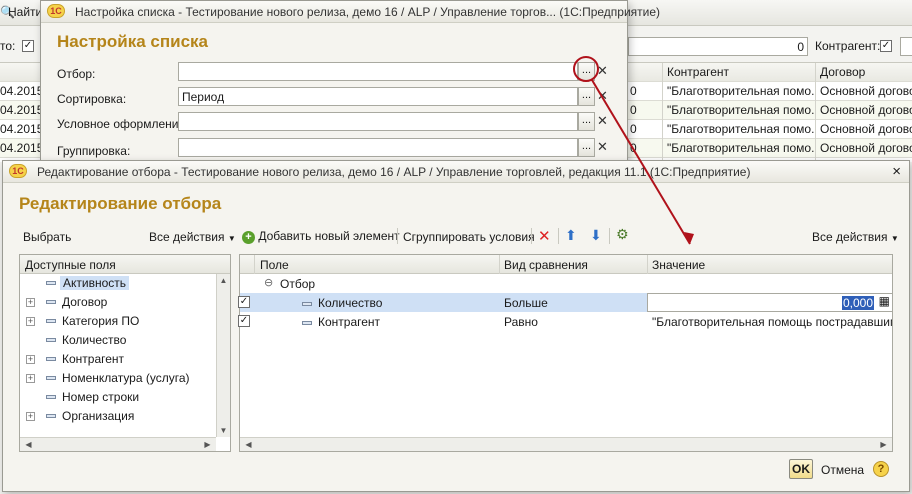 This screenshot has width=912, height=494. Describe the element at coordinates (641, 162) in the screenshot. I see `annotation-arrow-line` at that location.